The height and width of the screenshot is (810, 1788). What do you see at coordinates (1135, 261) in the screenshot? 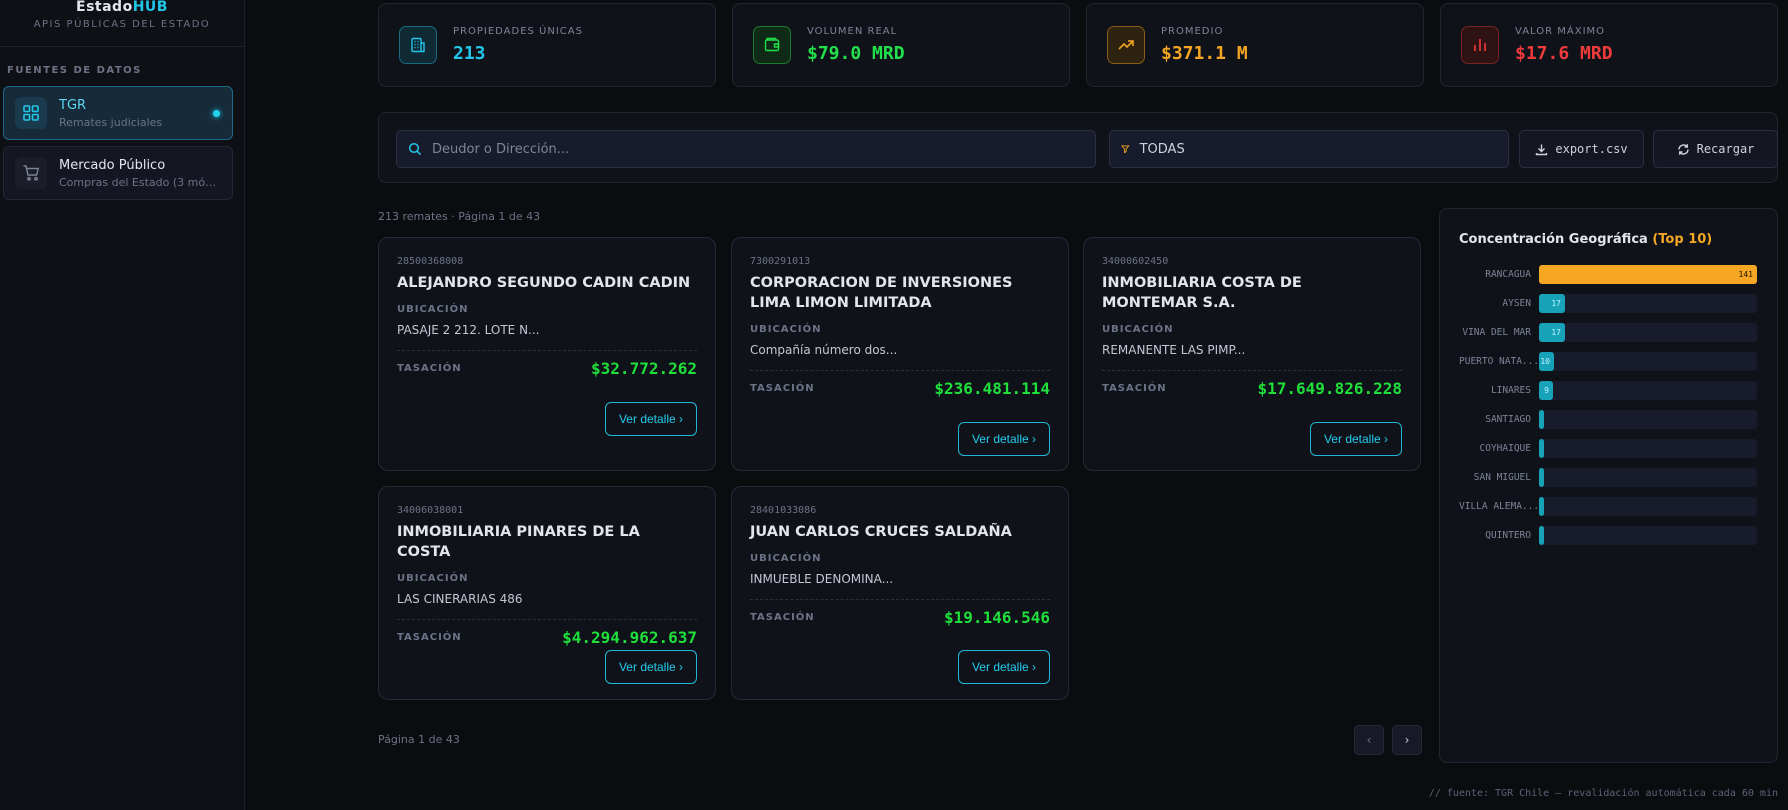
I see `card-id: 34000602450` at bounding box center [1135, 261].